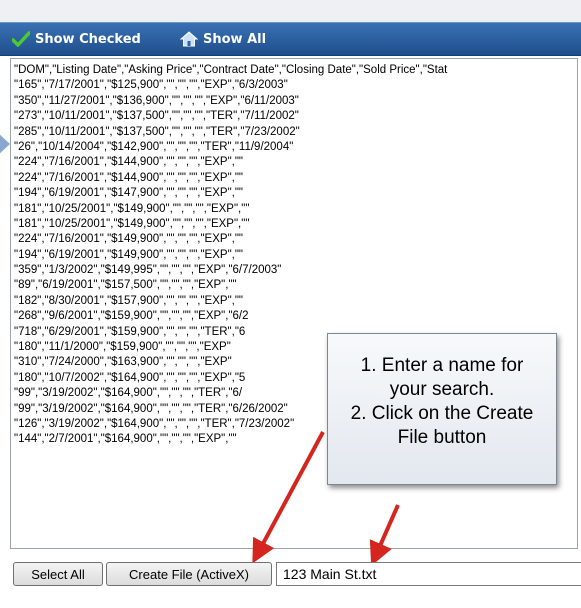 The width and height of the screenshot is (581, 608). I want to click on callout-line-1: 1. Enter a name for, so click(442, 365).